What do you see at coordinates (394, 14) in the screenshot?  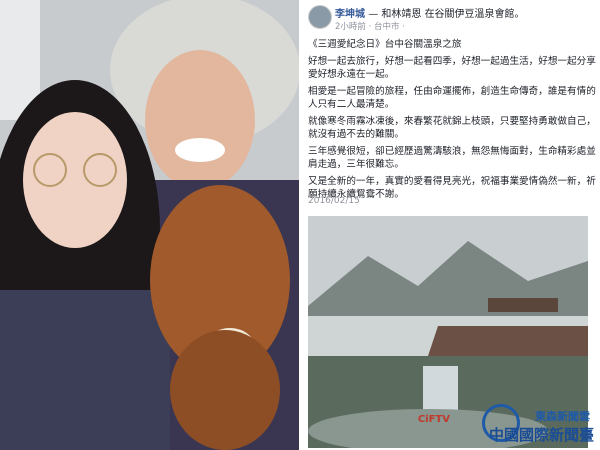 I see `tagged-with: — 和林靖恩` at bounding box center [394, 14].